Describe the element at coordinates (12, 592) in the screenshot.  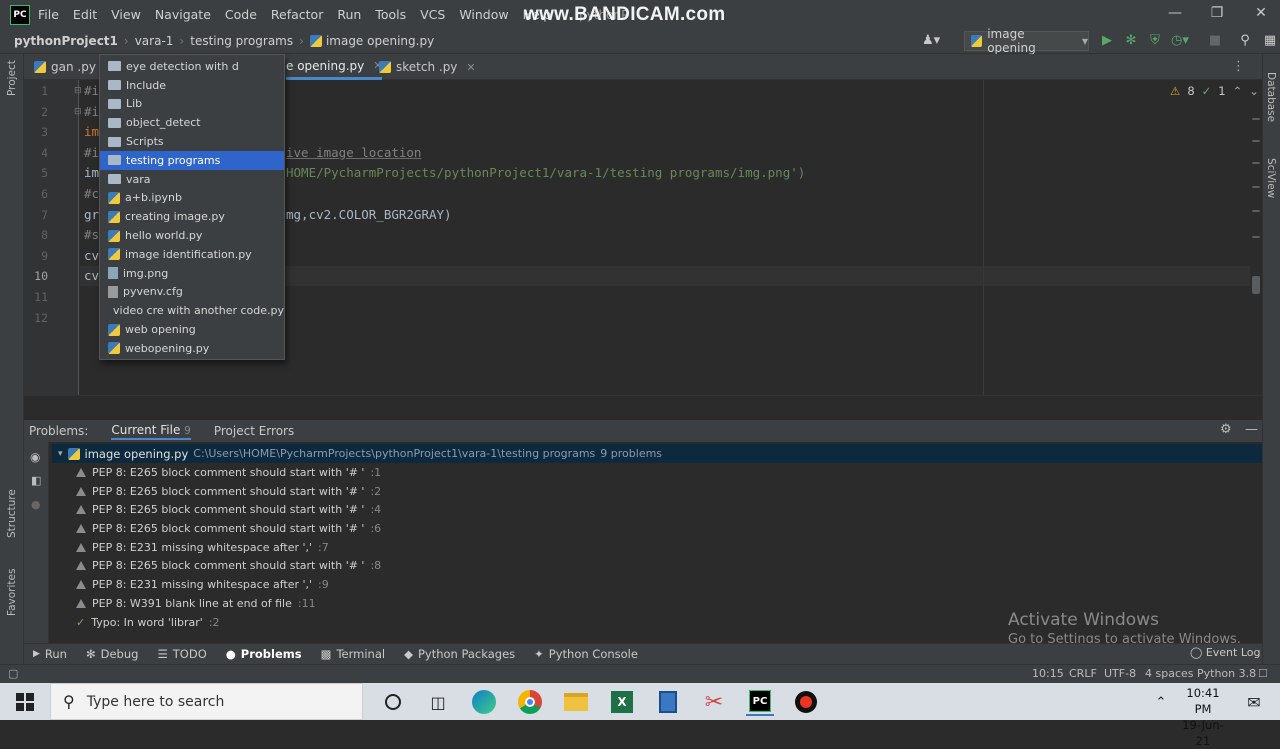
I see `favorites-tool-tab: Favorites` at that location.